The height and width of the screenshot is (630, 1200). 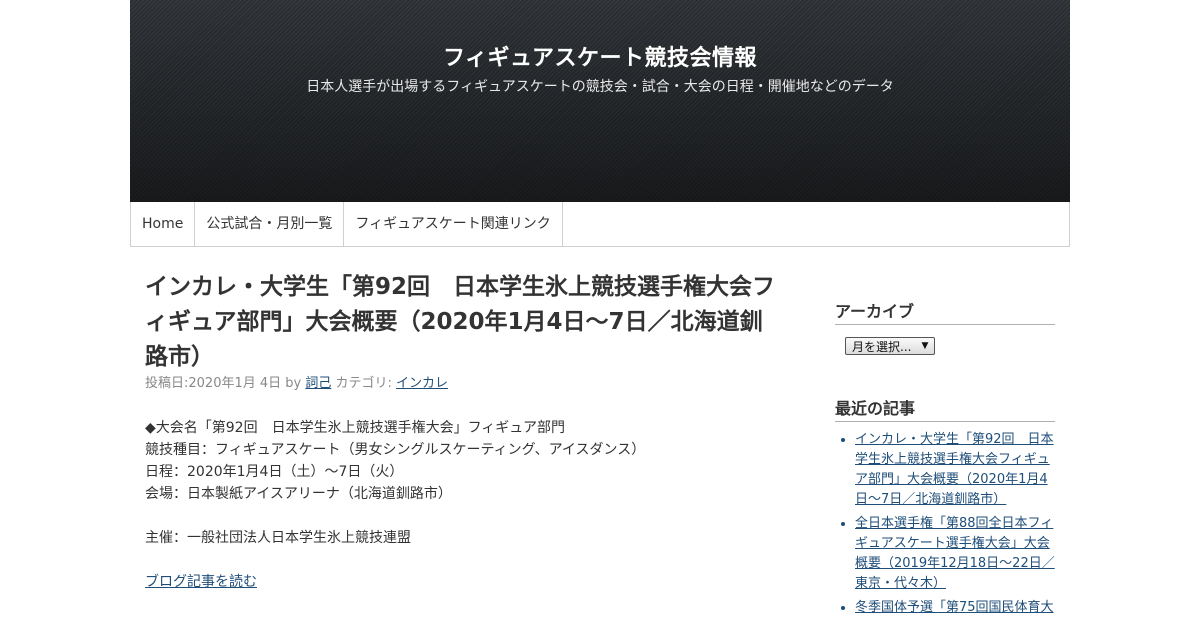 I want to click on post-body-line: 日程：2020年1月4日（土）～7日（火）, so click(x=274, y=472).